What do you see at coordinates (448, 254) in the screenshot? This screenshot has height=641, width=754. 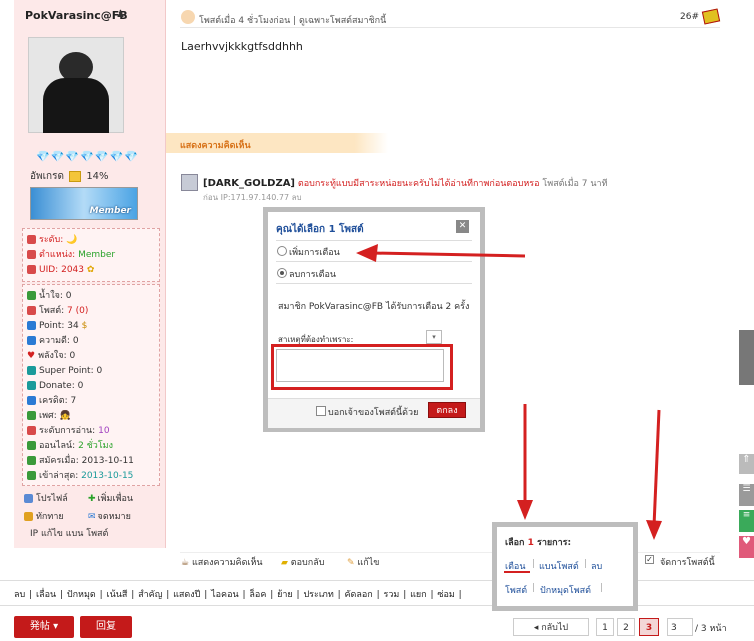 I see `arrow-to-add-warning` at bounding box center [448, 254].